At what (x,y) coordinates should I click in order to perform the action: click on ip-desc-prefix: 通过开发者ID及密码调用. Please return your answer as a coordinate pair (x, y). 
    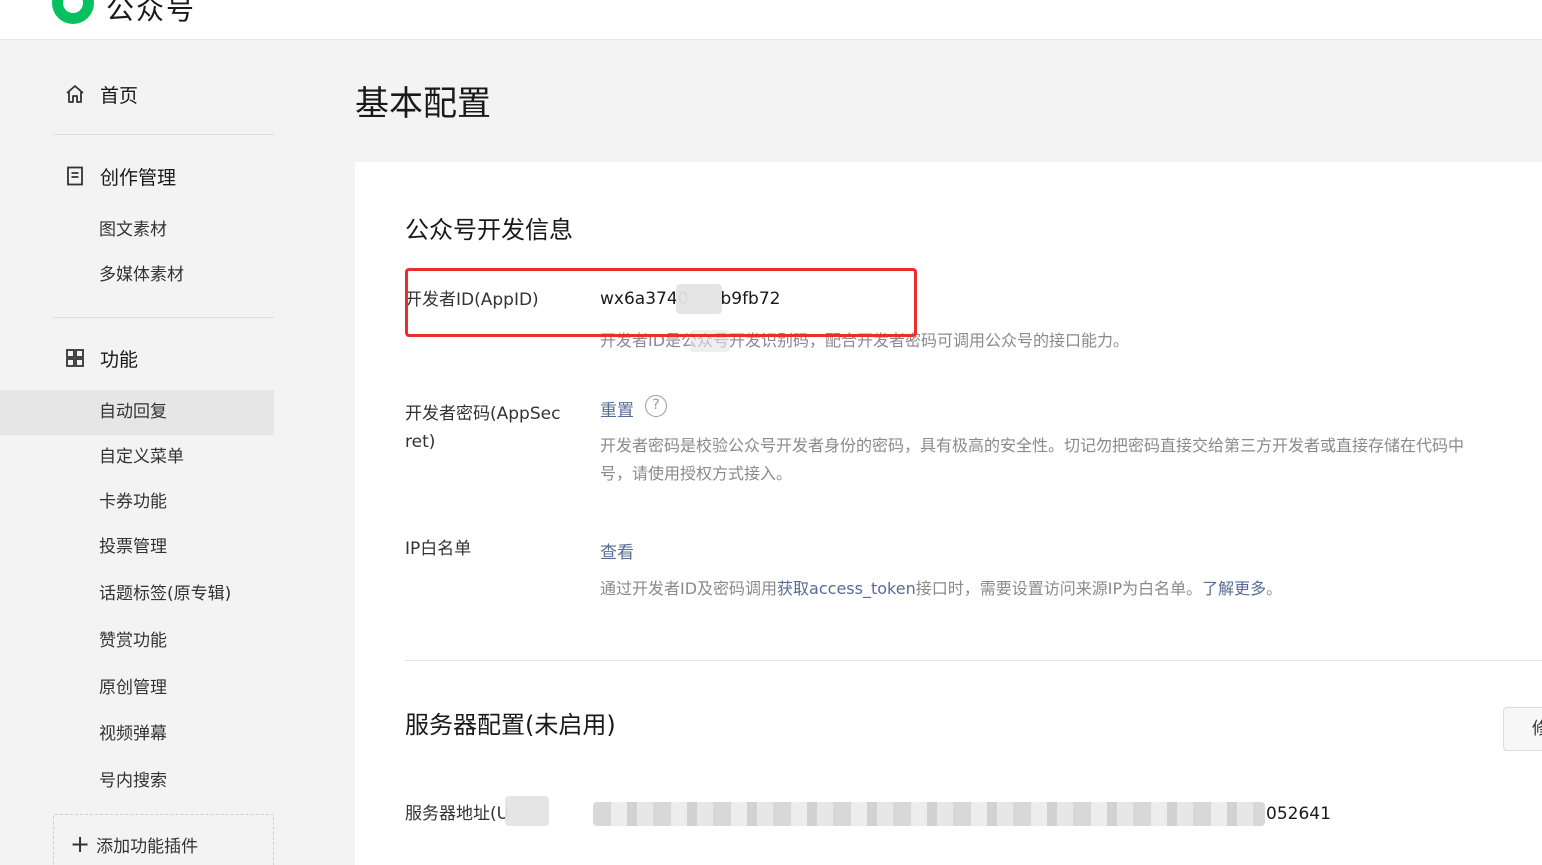
    Looking at the image, I should click on (689, 588).